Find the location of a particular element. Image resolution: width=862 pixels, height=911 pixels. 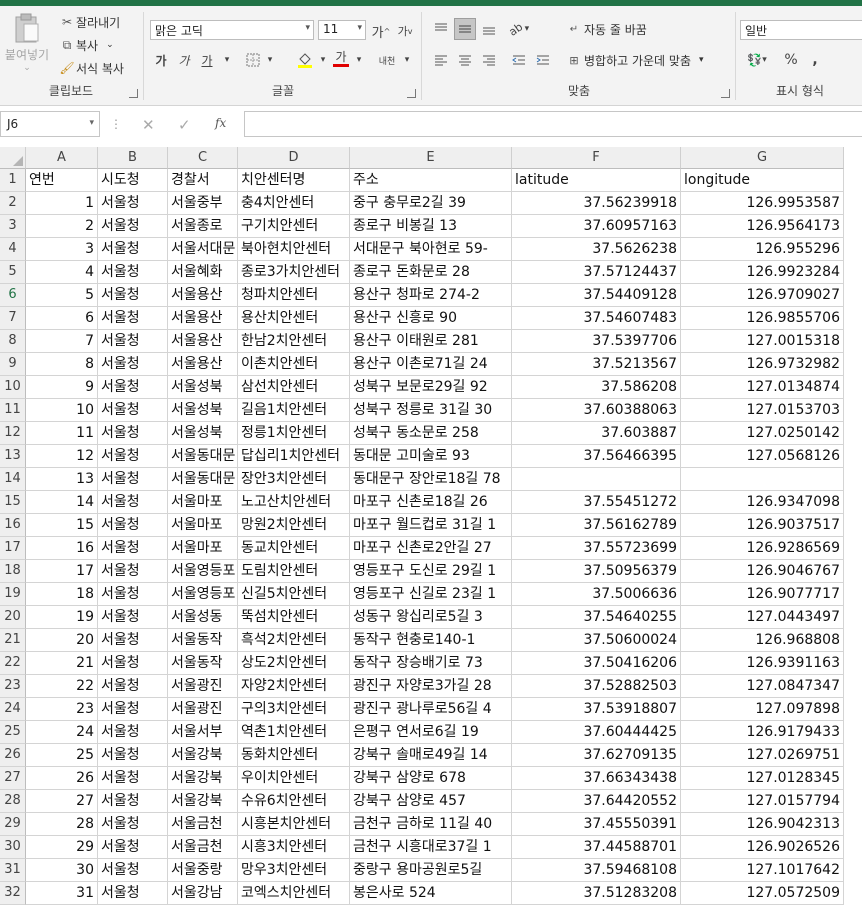

cell-f17: 37.55723699 is located at coordinates (596, 548).